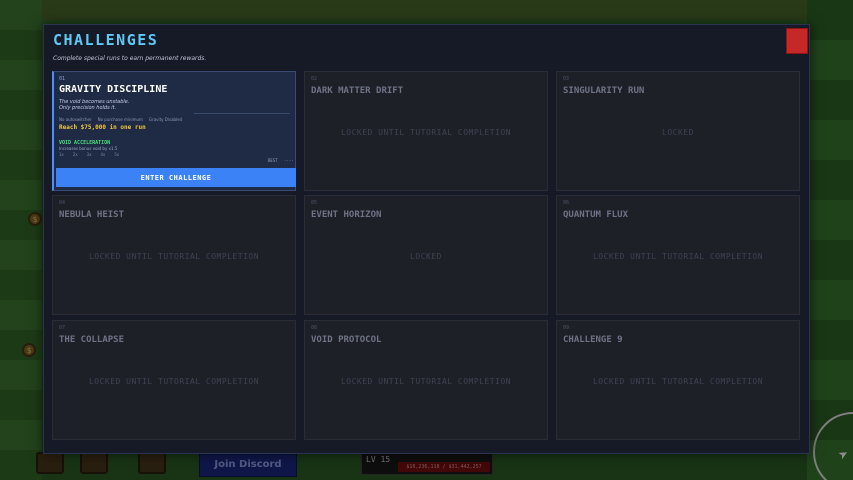  What do you see at coordinates (593, 340) in the screenshot?
I see `challenge-name: CHALLENGE 9` at bounding box center [593, 340].